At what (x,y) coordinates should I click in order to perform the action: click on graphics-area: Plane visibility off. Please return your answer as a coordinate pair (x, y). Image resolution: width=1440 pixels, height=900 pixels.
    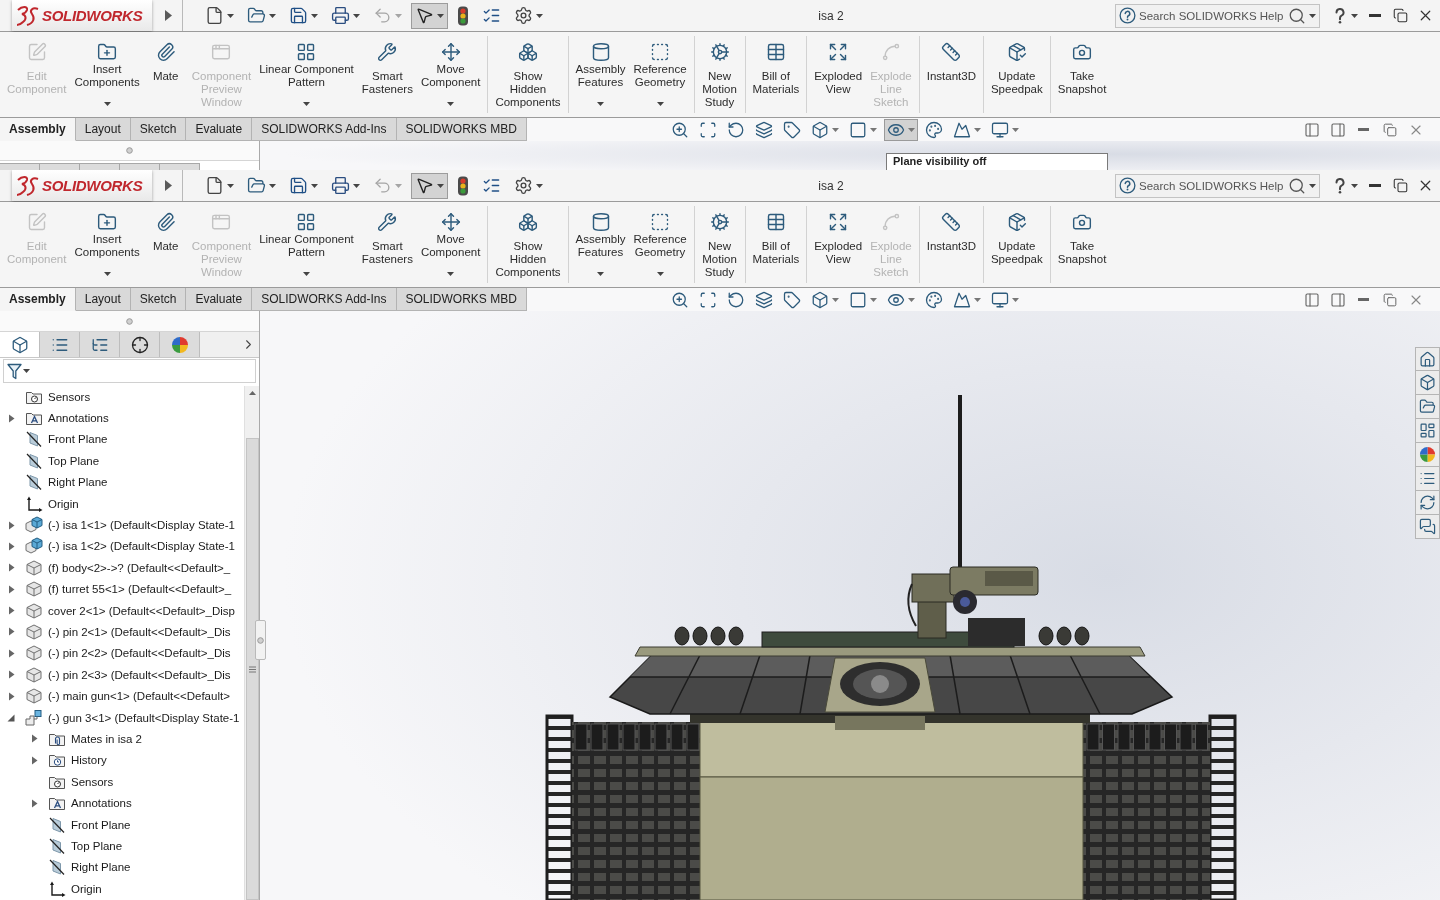
    Looking at the image, I should click on (850, 155).